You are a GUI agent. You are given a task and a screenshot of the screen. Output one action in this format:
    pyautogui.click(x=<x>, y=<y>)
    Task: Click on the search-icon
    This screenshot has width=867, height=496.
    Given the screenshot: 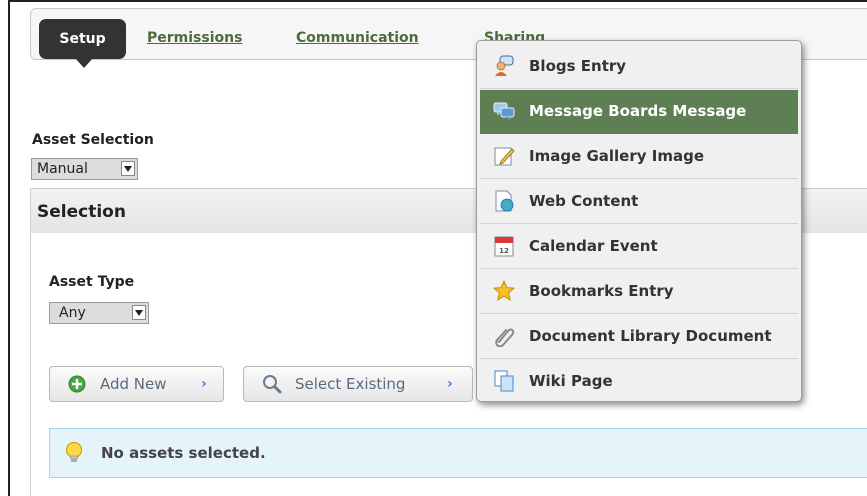 What is the action you would take?
    pyautogui.click(x=272, y=384)
    